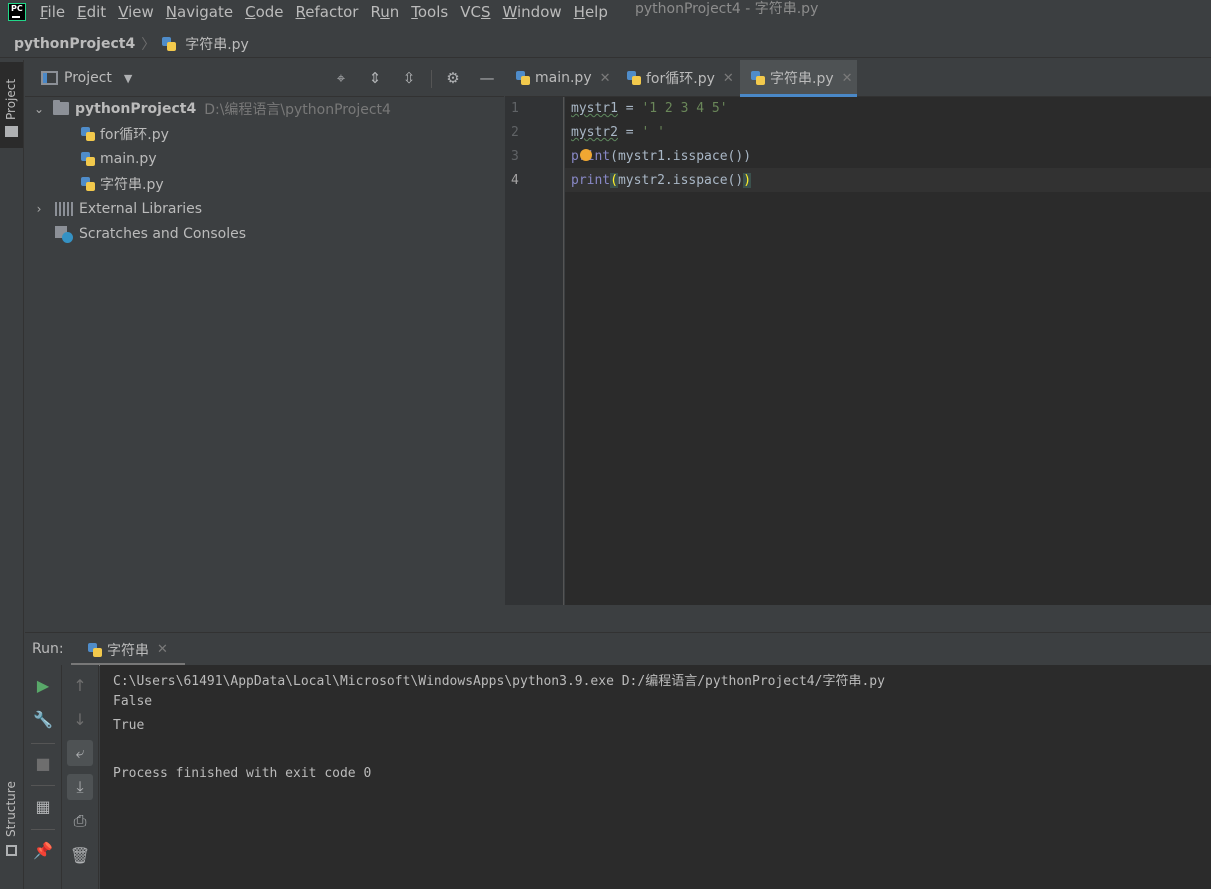 The image size is (1211, 889). I want to click on run-tab: 字符串 ✕, so click(128, 649).